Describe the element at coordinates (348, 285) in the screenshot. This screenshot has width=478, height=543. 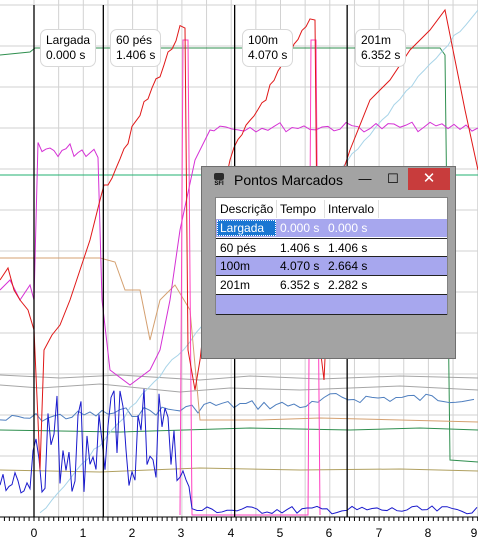
I see `cell-intervalo: 2.282 s` at that location.